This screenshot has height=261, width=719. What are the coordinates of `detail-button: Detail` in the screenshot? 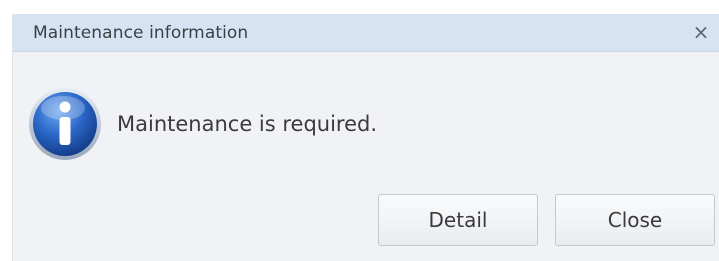 It's located at (458, 220).